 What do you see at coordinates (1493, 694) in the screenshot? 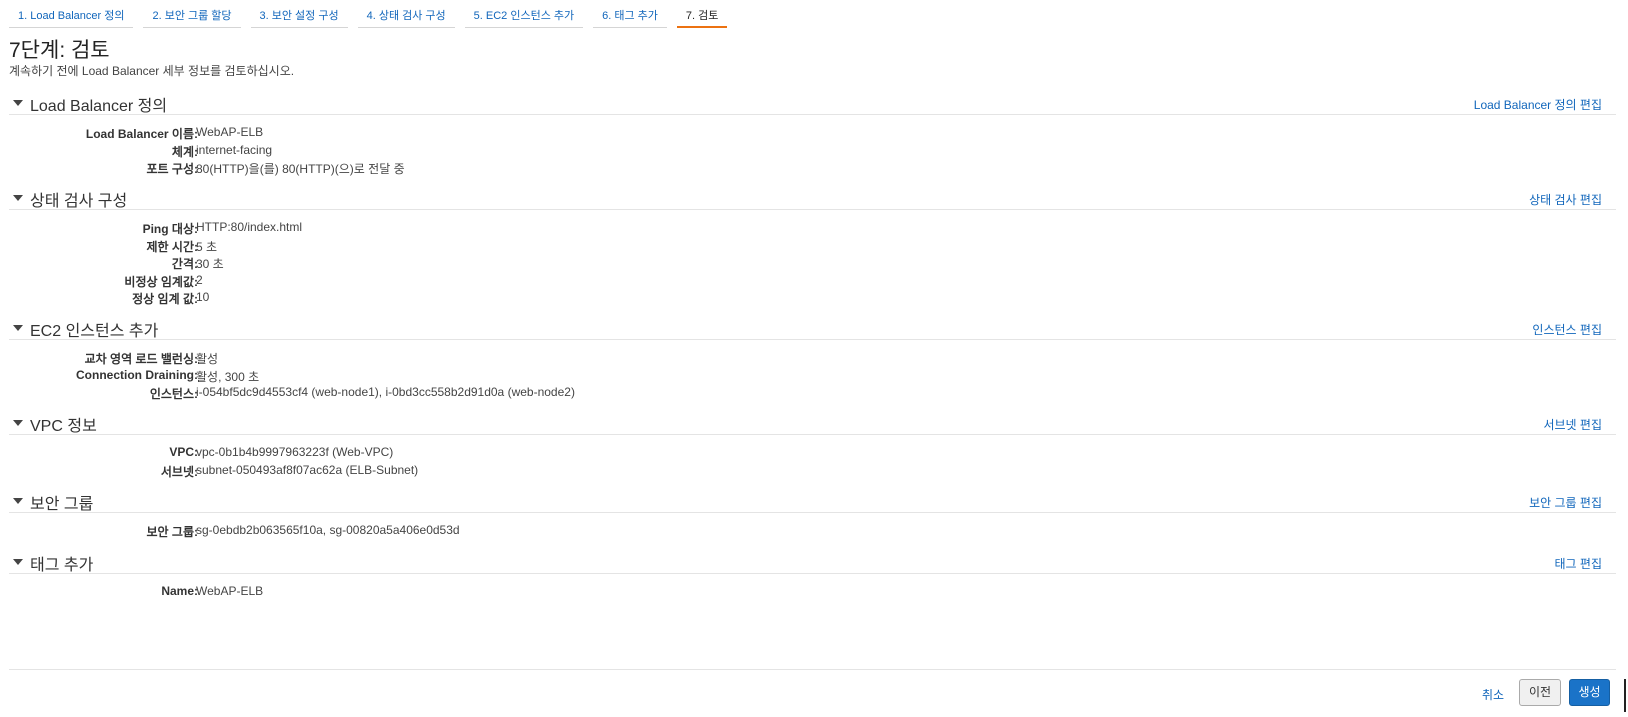
I see `cancel-link: 취소` at bounding box center [1493, 694].